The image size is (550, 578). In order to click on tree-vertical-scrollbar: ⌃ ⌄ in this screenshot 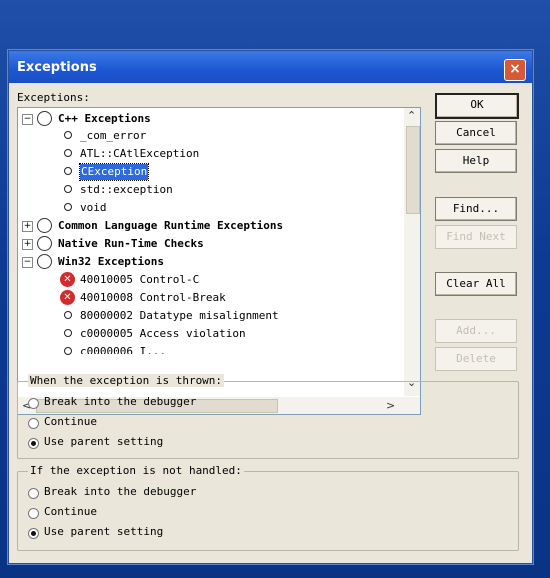, I will do `click(412, 252)`.